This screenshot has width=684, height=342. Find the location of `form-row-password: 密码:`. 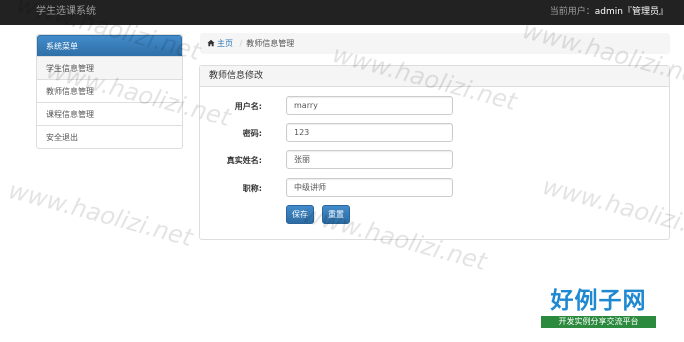

form-row-password: 密码: is located at coordinates (434, 133).